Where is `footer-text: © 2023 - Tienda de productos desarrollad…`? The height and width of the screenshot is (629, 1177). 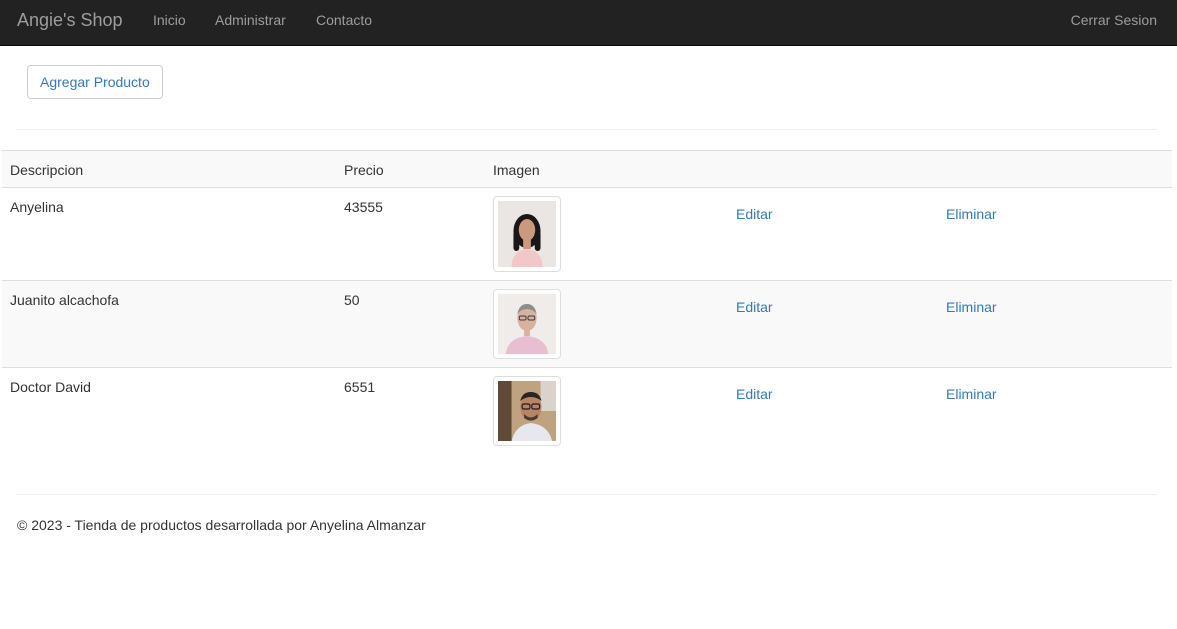
footer-text: © 2023 - Tienda de productos desarrollad… is located at coordinates (221, 525).